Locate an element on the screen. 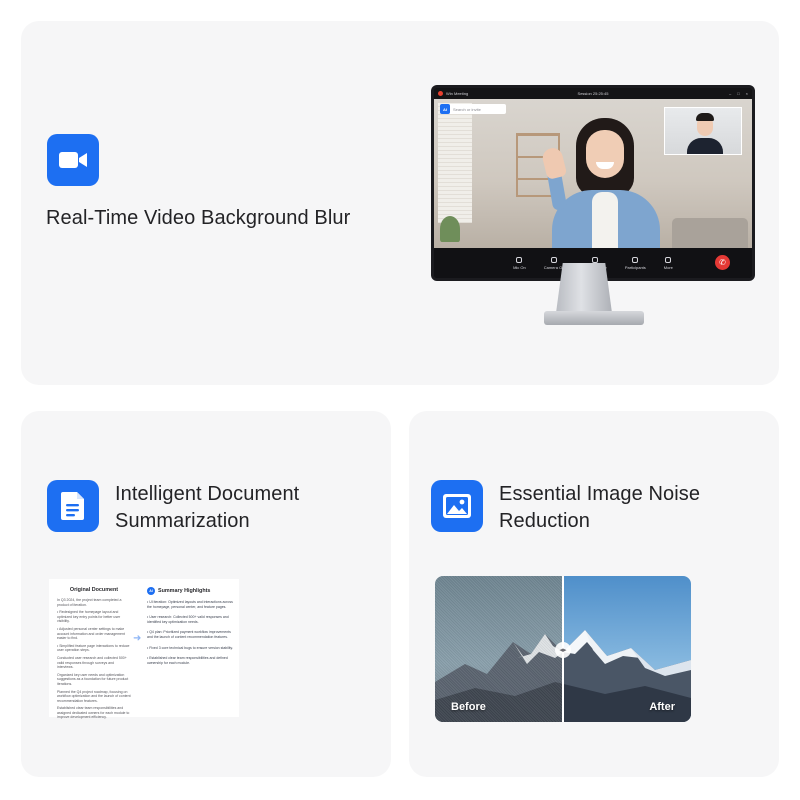  camera-icon is located at coordinates (554, 259).